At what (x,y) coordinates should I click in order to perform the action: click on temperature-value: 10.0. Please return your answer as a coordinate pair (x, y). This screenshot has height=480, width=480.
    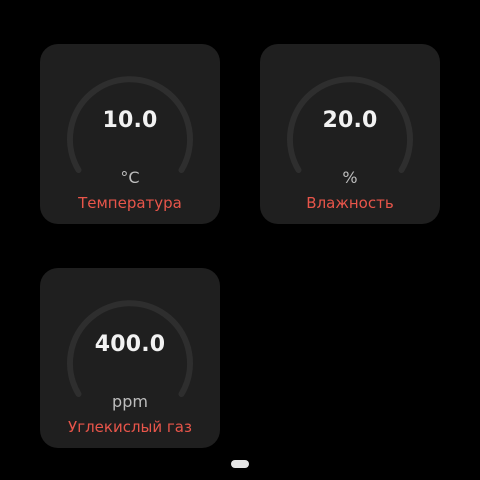
    Looking at the image, I should click on (130, 120).